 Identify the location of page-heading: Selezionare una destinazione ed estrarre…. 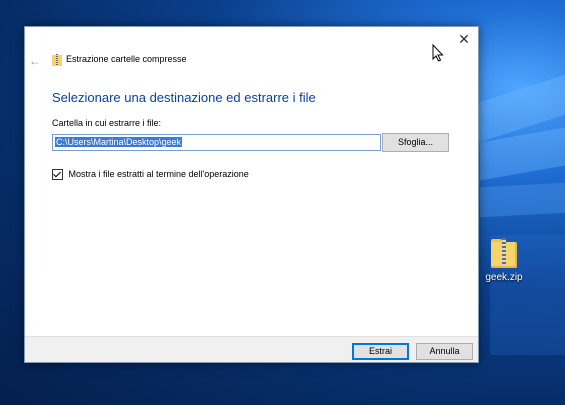
(184, 97).